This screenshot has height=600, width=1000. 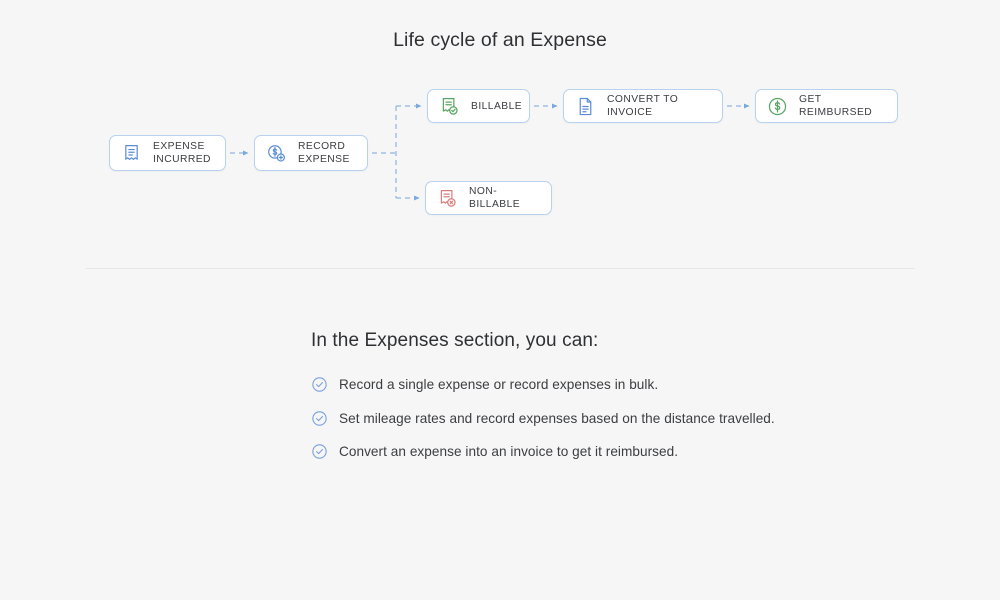 What do you see at coordinates (836, 106) in the screenshot?
I see `flow-node-label: GET REIMBURSED` at bounding box center [836, 106].